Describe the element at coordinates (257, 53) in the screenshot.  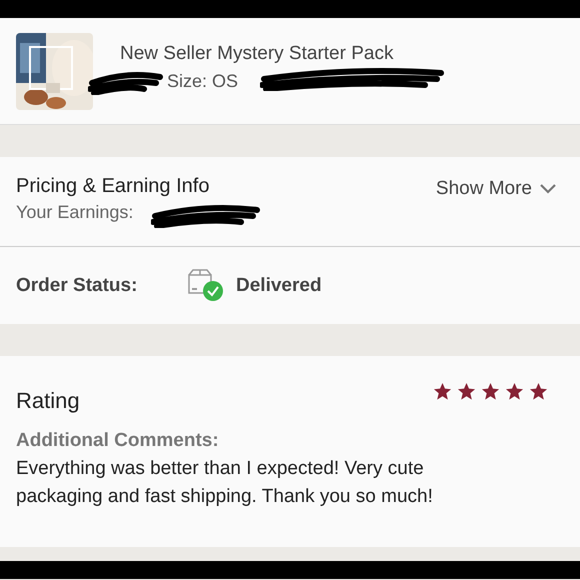
I see `product-title: New Seller Mystery Starter Pack` at that location.